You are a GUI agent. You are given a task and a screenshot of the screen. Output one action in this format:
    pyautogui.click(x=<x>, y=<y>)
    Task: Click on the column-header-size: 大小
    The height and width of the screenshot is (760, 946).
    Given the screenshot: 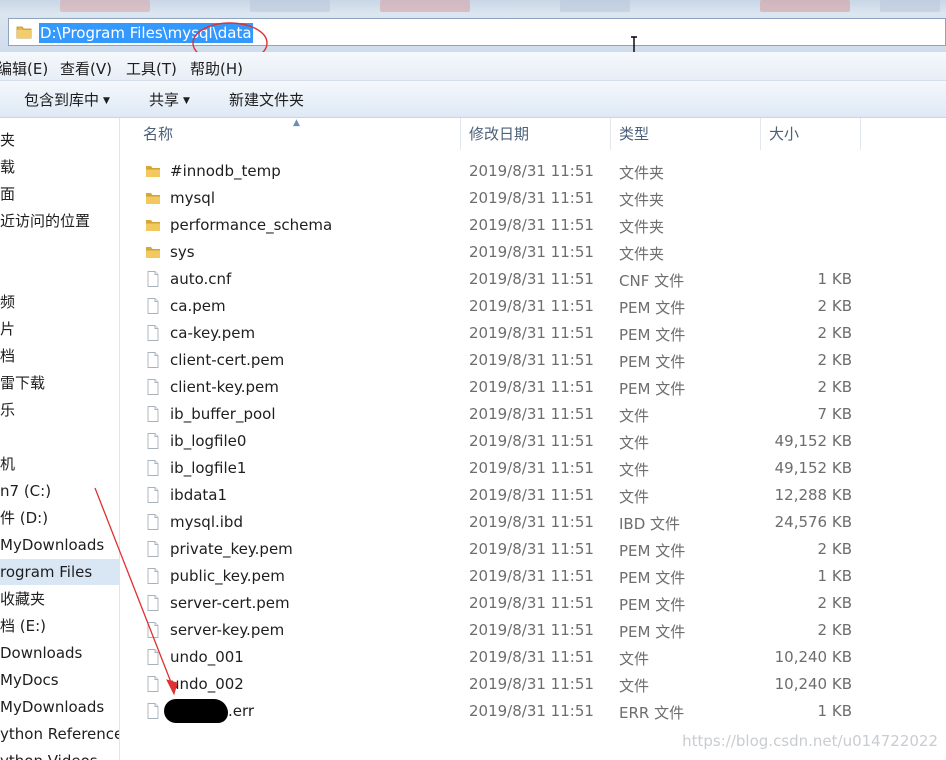 What is the action you would take?
    pyautogui.click(x=811, y=134)
    